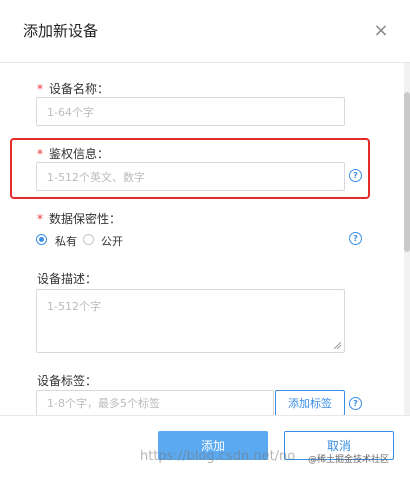 This screenshot has width=410, height=478. What do you see at coordinates (205, 31) in the screenshot?
I see `dialog-header: 添加新设备 ×` at bounding box center [205, 31].